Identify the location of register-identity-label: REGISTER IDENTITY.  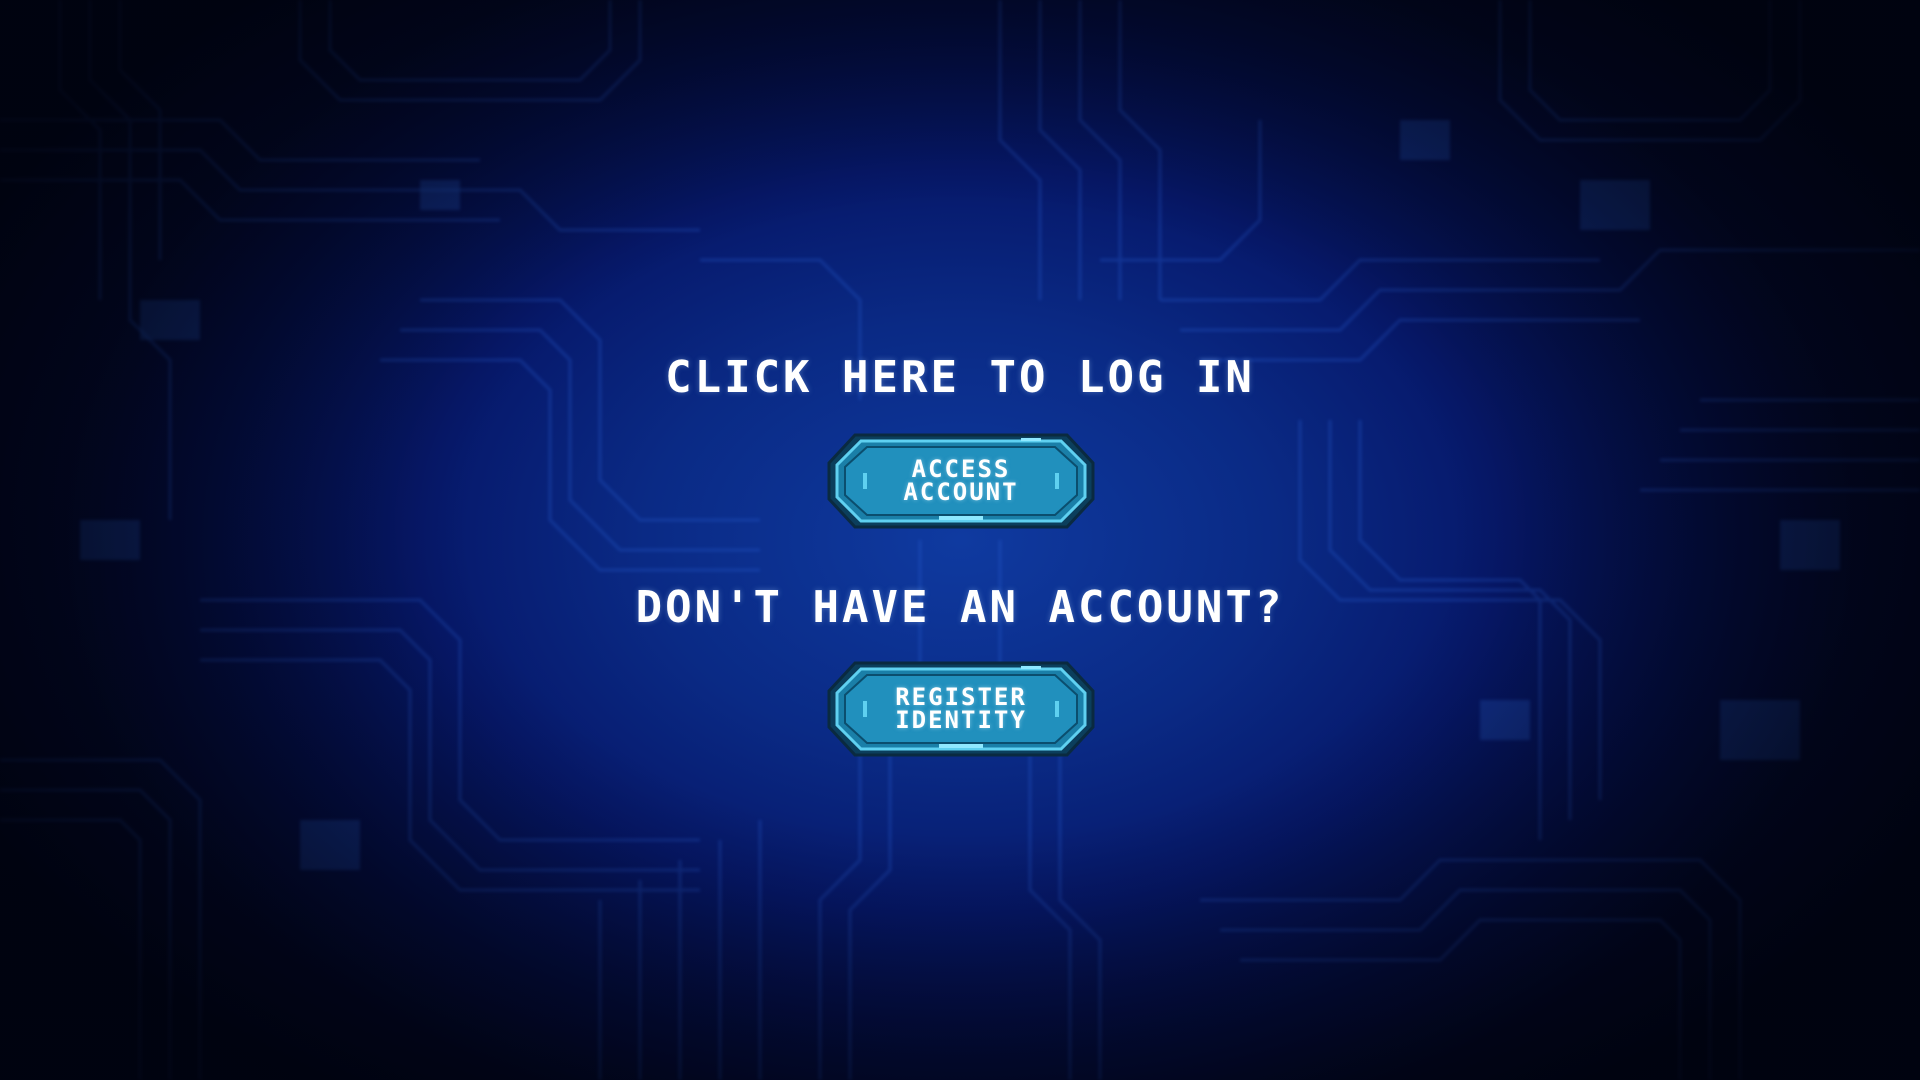
(961, 709).